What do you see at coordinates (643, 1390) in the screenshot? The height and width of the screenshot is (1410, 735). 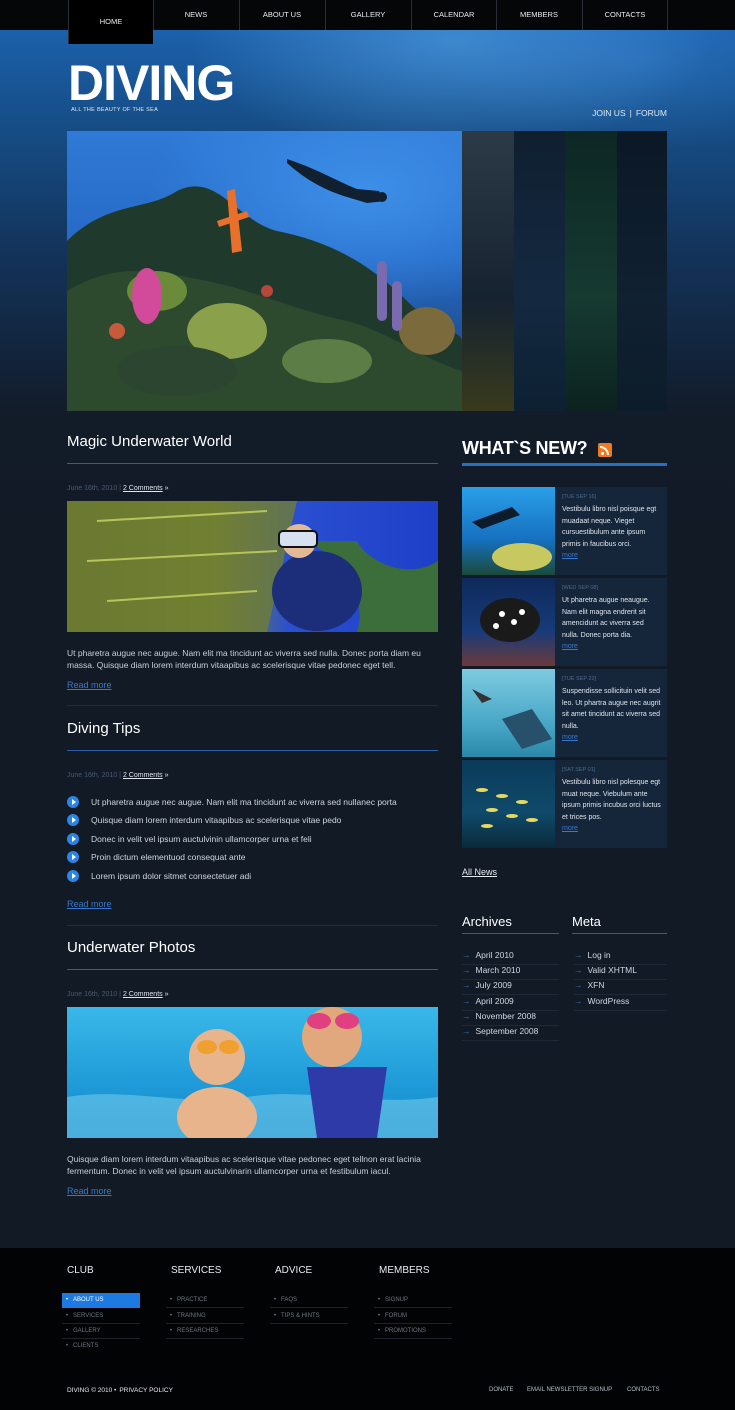 I see `footer-link-contacts: CONTACTS` at bounding box center [643, 1390].